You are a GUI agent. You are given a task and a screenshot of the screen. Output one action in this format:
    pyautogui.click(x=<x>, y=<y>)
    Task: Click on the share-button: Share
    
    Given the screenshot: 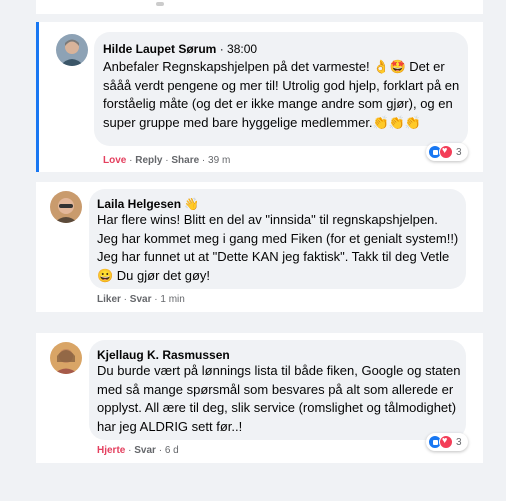 What is the action you would take?
    pyautogui.click(x=185, y=160)
    